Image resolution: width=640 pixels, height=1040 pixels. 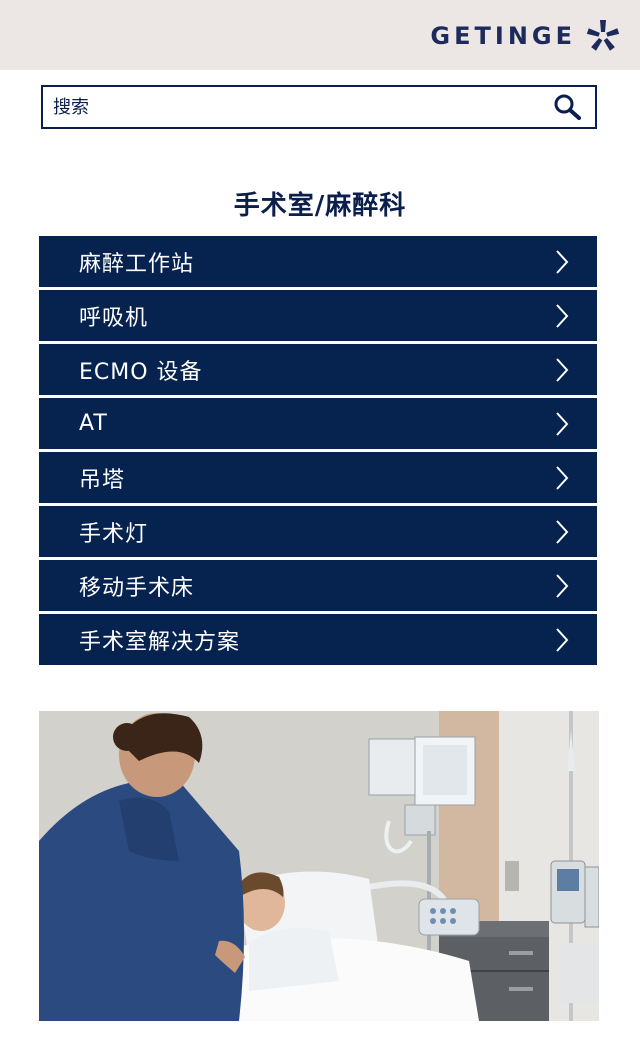 What do you see at coordinates (318, 369) in the screenshot?
I see `menu-item-ecmo: ECMO 设备` at bounding box center [318, 369].